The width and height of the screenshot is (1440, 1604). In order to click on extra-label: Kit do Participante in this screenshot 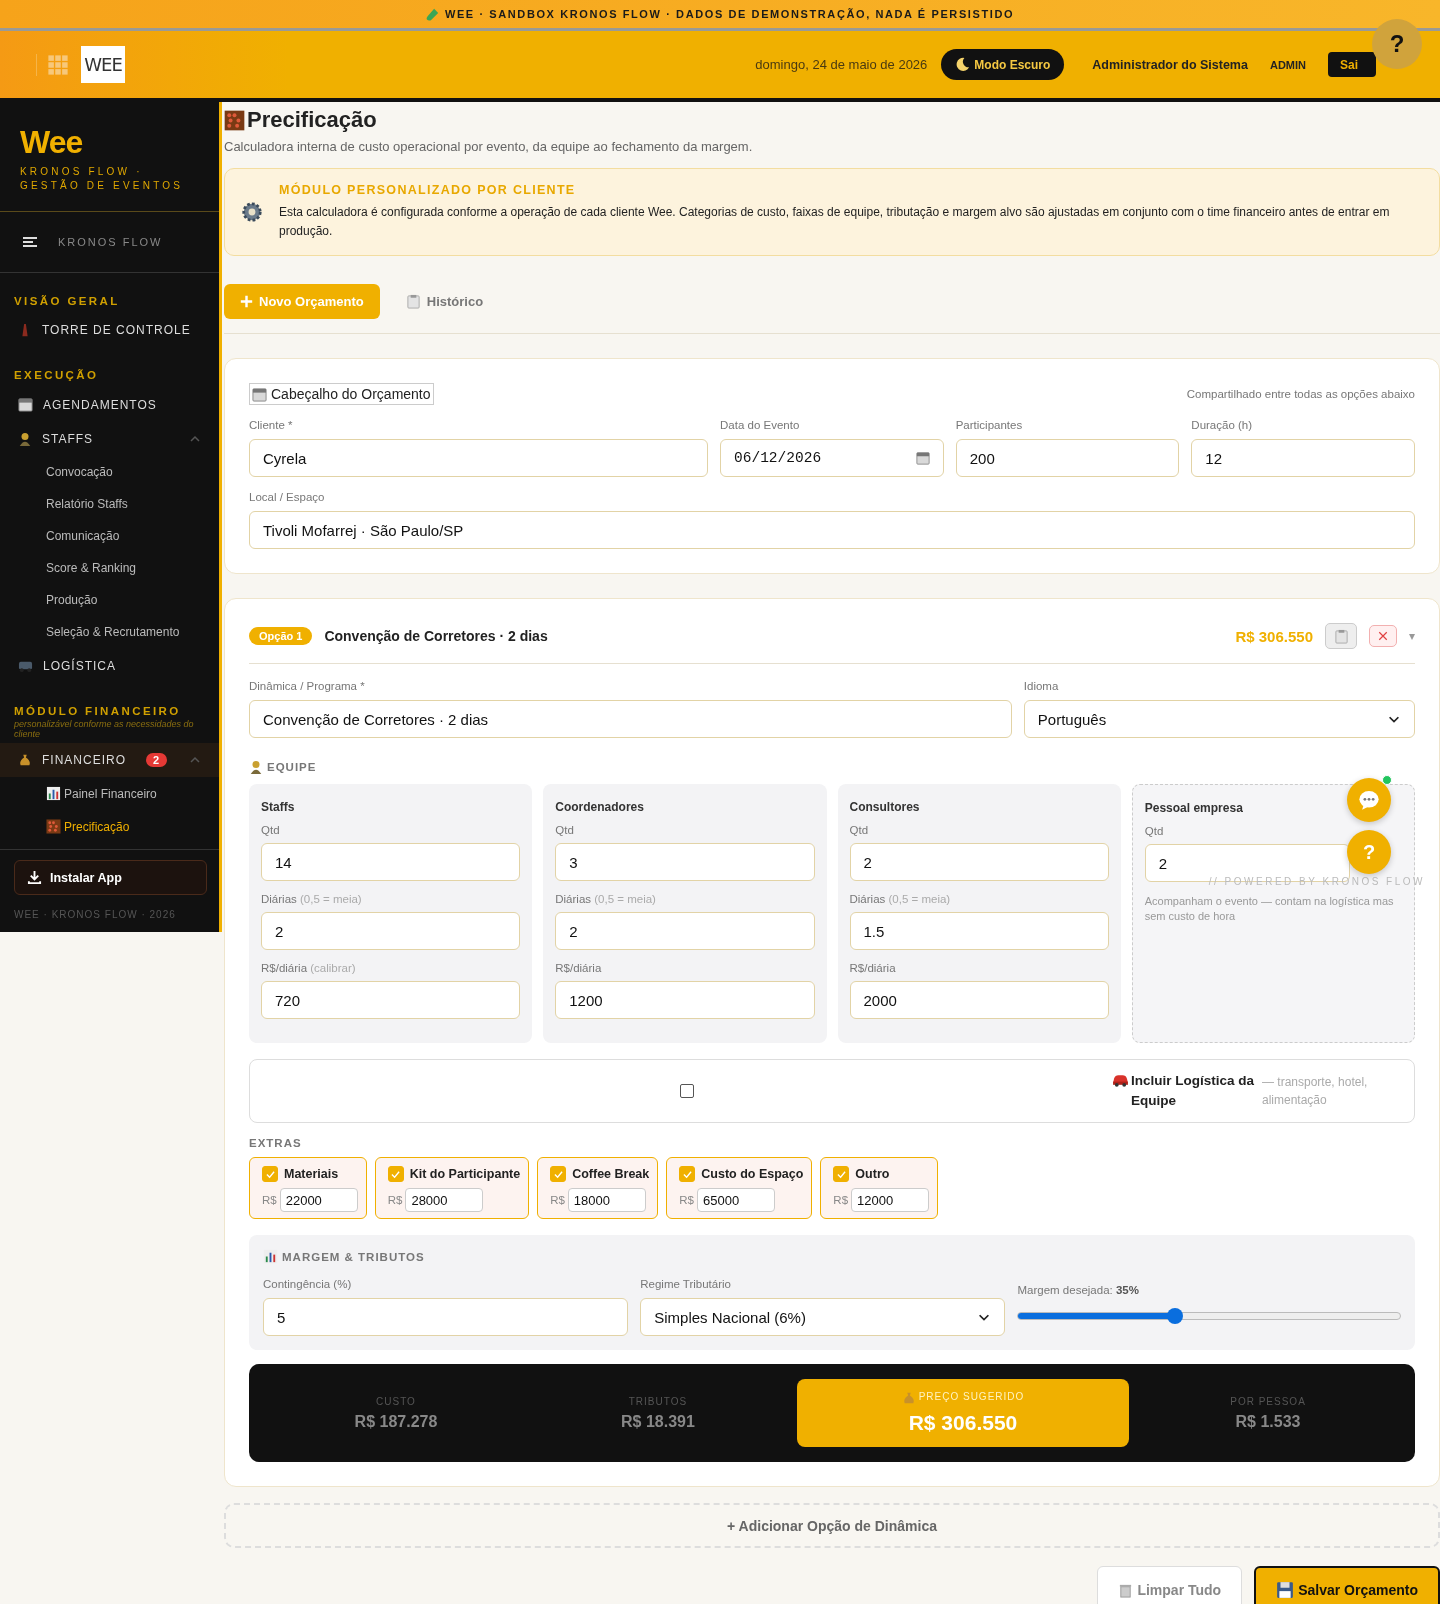, I will do `click(465, 1174)`.